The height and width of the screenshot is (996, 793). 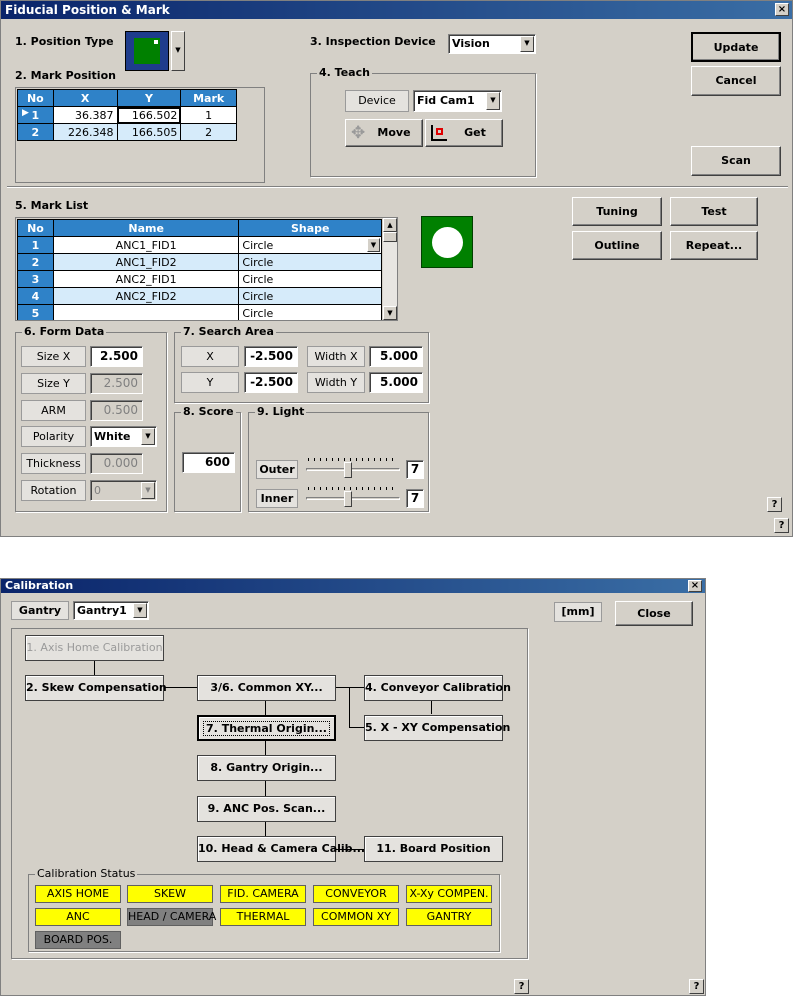 I want to click on xy-compensation-button: 5. X - XY Compensation, so click(x=437, y=728).